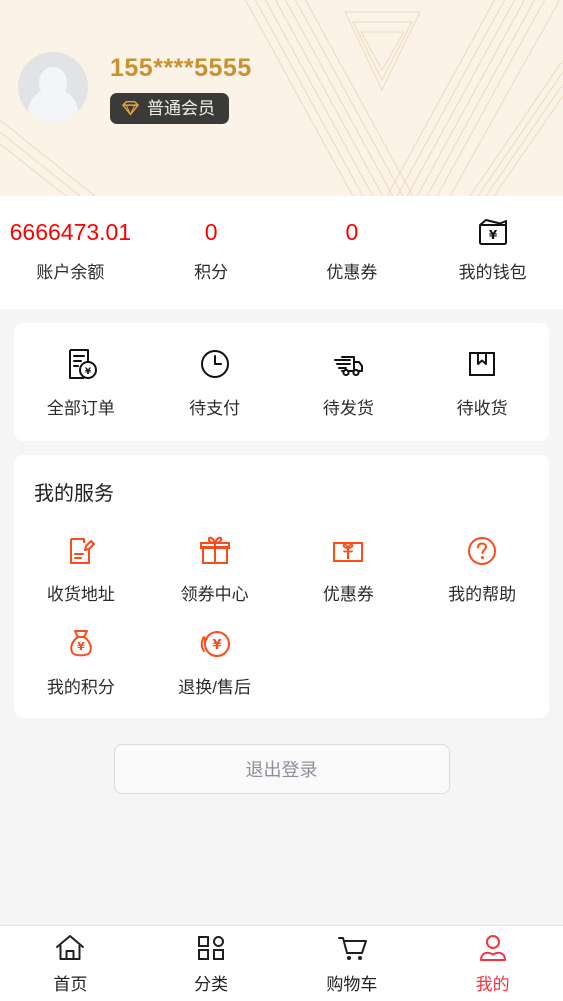  Describe the element at coordinates (80, 408) in the screenshot. I see `order-label: 全部订单` at that location.